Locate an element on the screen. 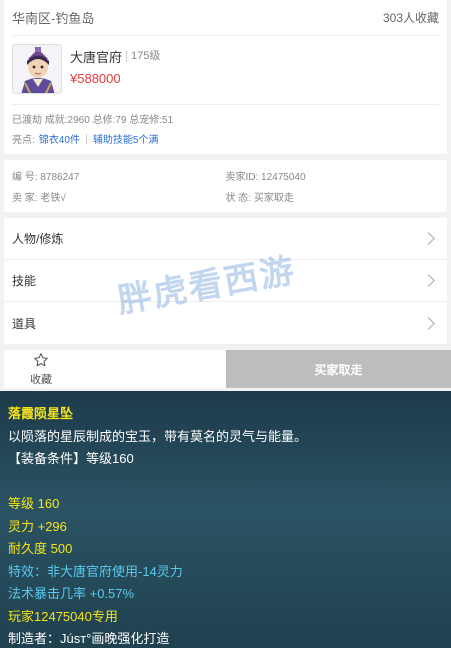 Image resolution: width=451 pixels, height=648 pixels. item-maker: 制造者：Júsт°画晚强化打造 is located at coordinates (89, 638).